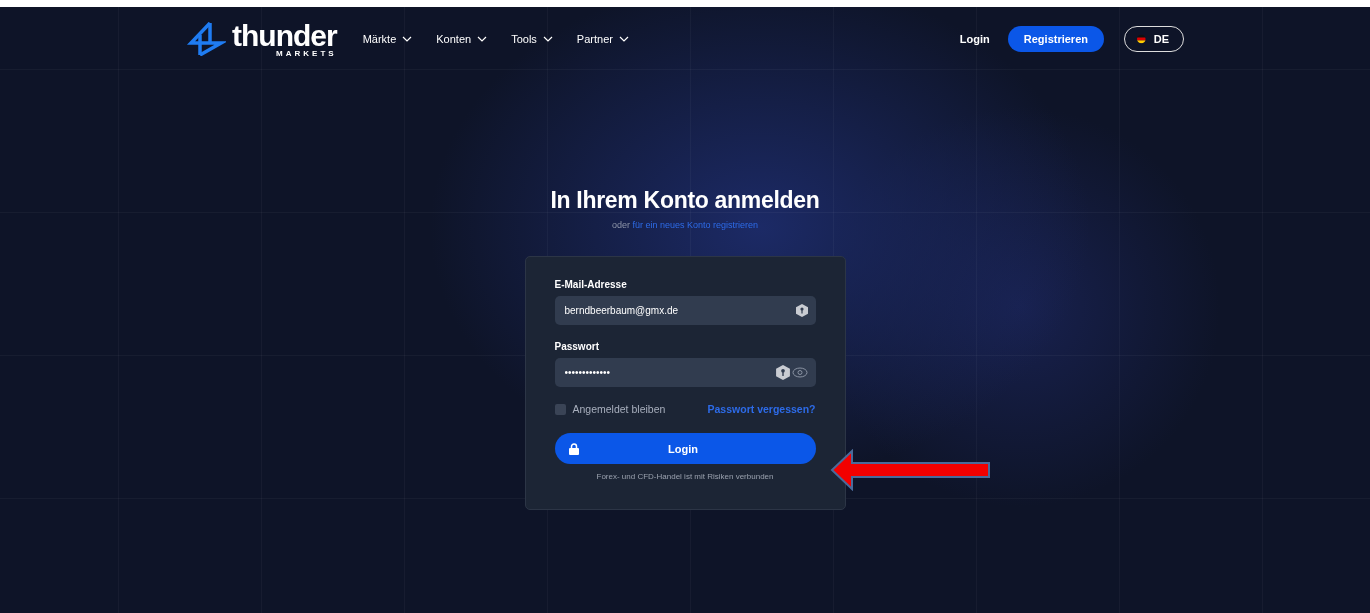  Describe the element at coordinates (799, 372) in the screenshot. I see `eye-icon` at that location.